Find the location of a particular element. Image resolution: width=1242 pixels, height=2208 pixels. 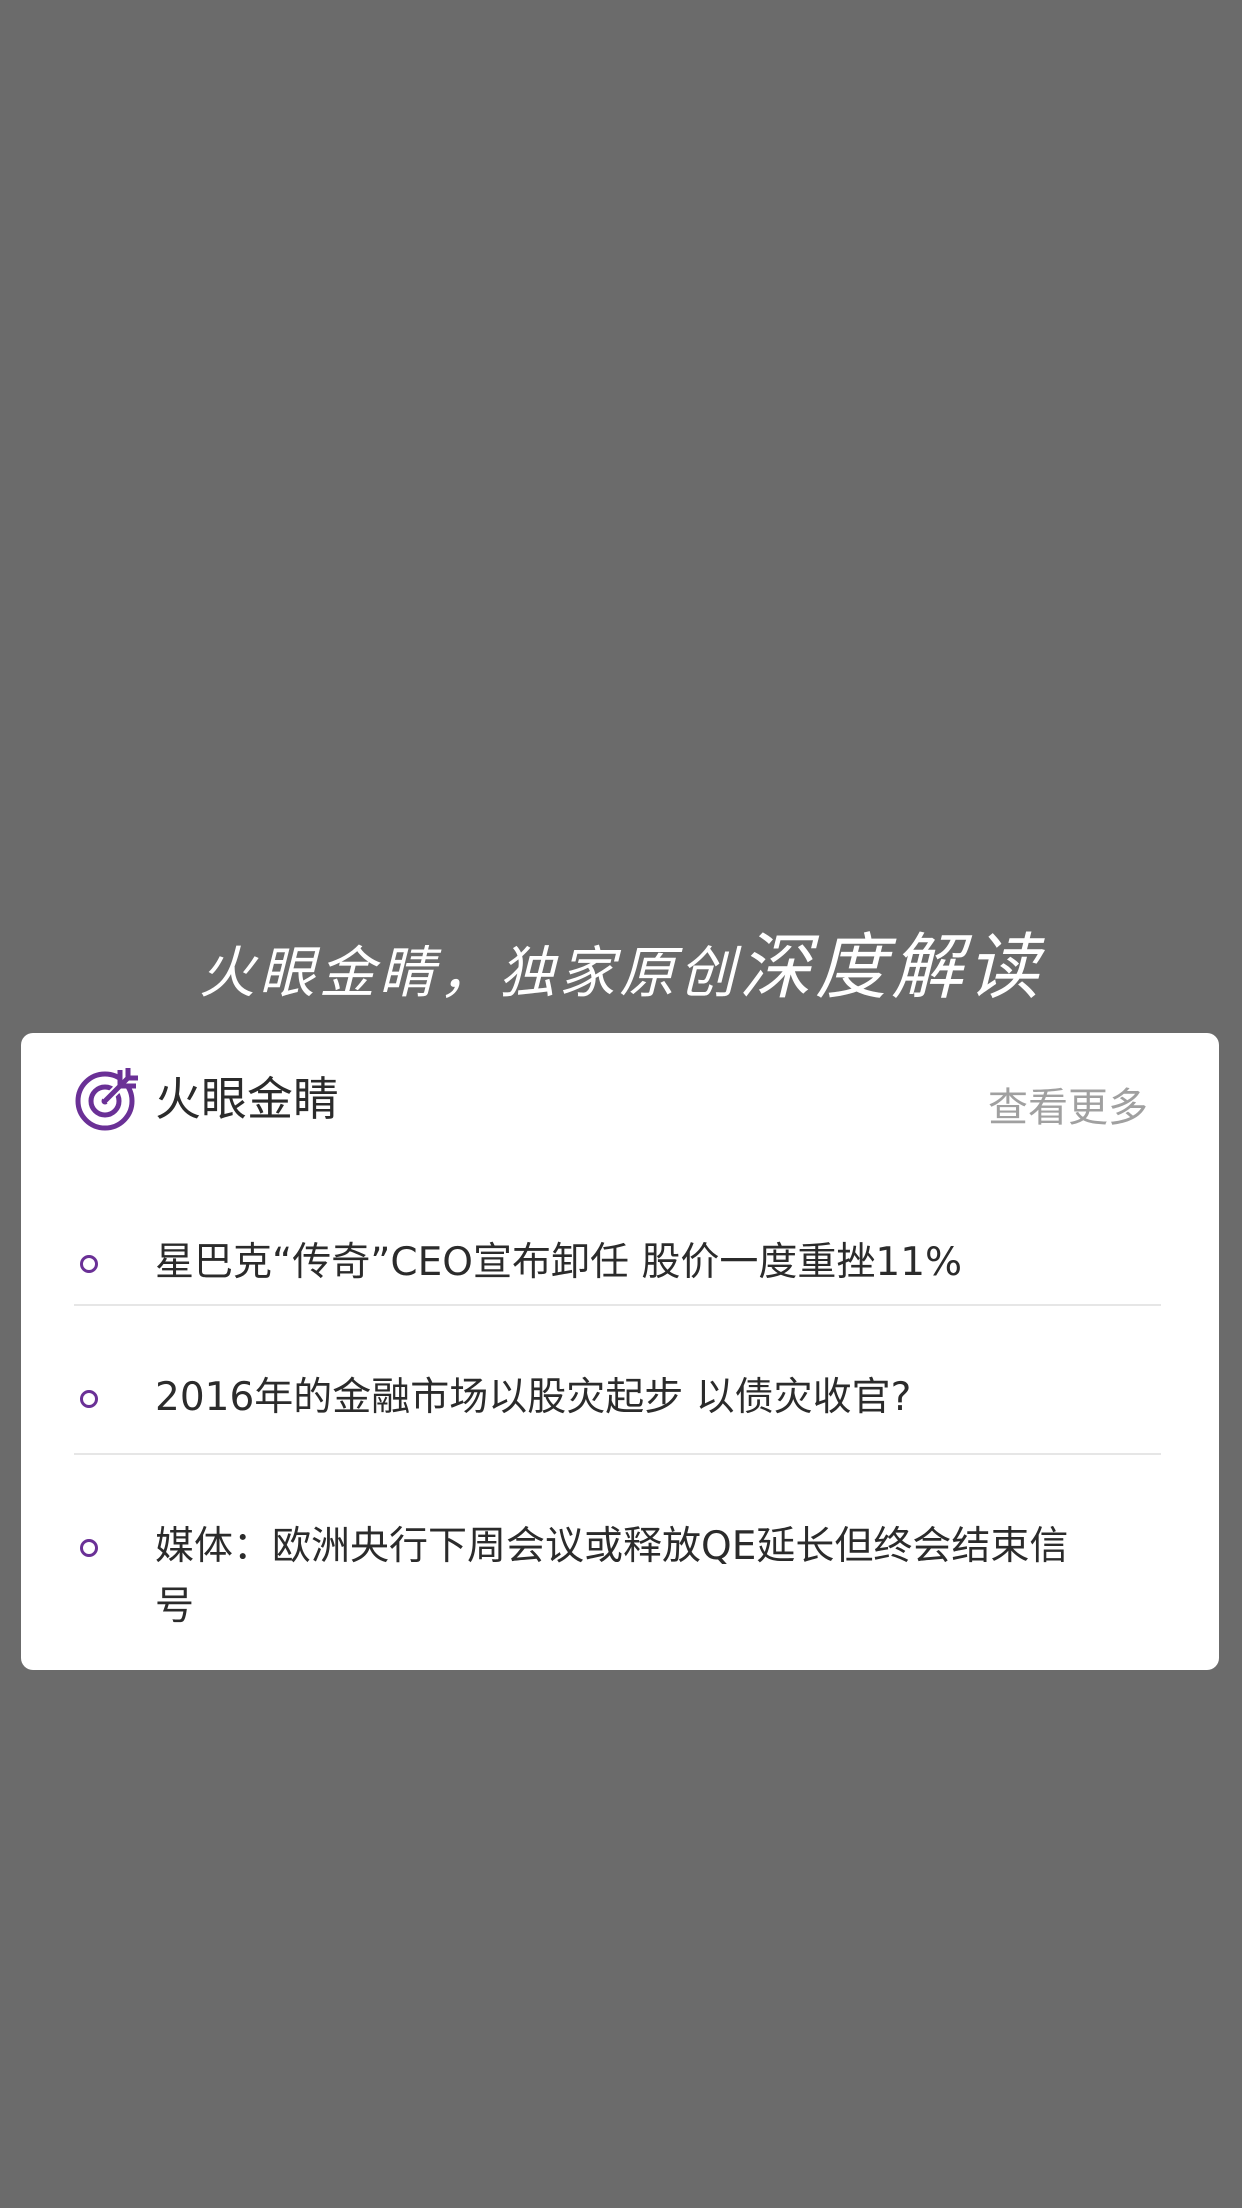

news-headline: 媒体：欧洲央行下周会议或释放QE延长但终会结束信号 is located at coordinates (612, 1576).